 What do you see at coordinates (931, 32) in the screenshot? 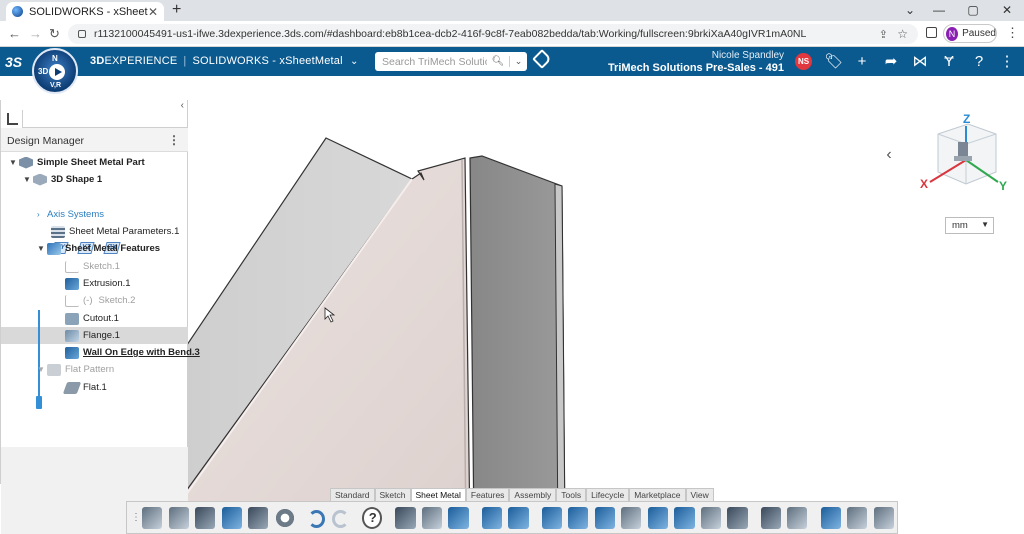
I see `side-panel-icon` at bounding box center [931, 32].